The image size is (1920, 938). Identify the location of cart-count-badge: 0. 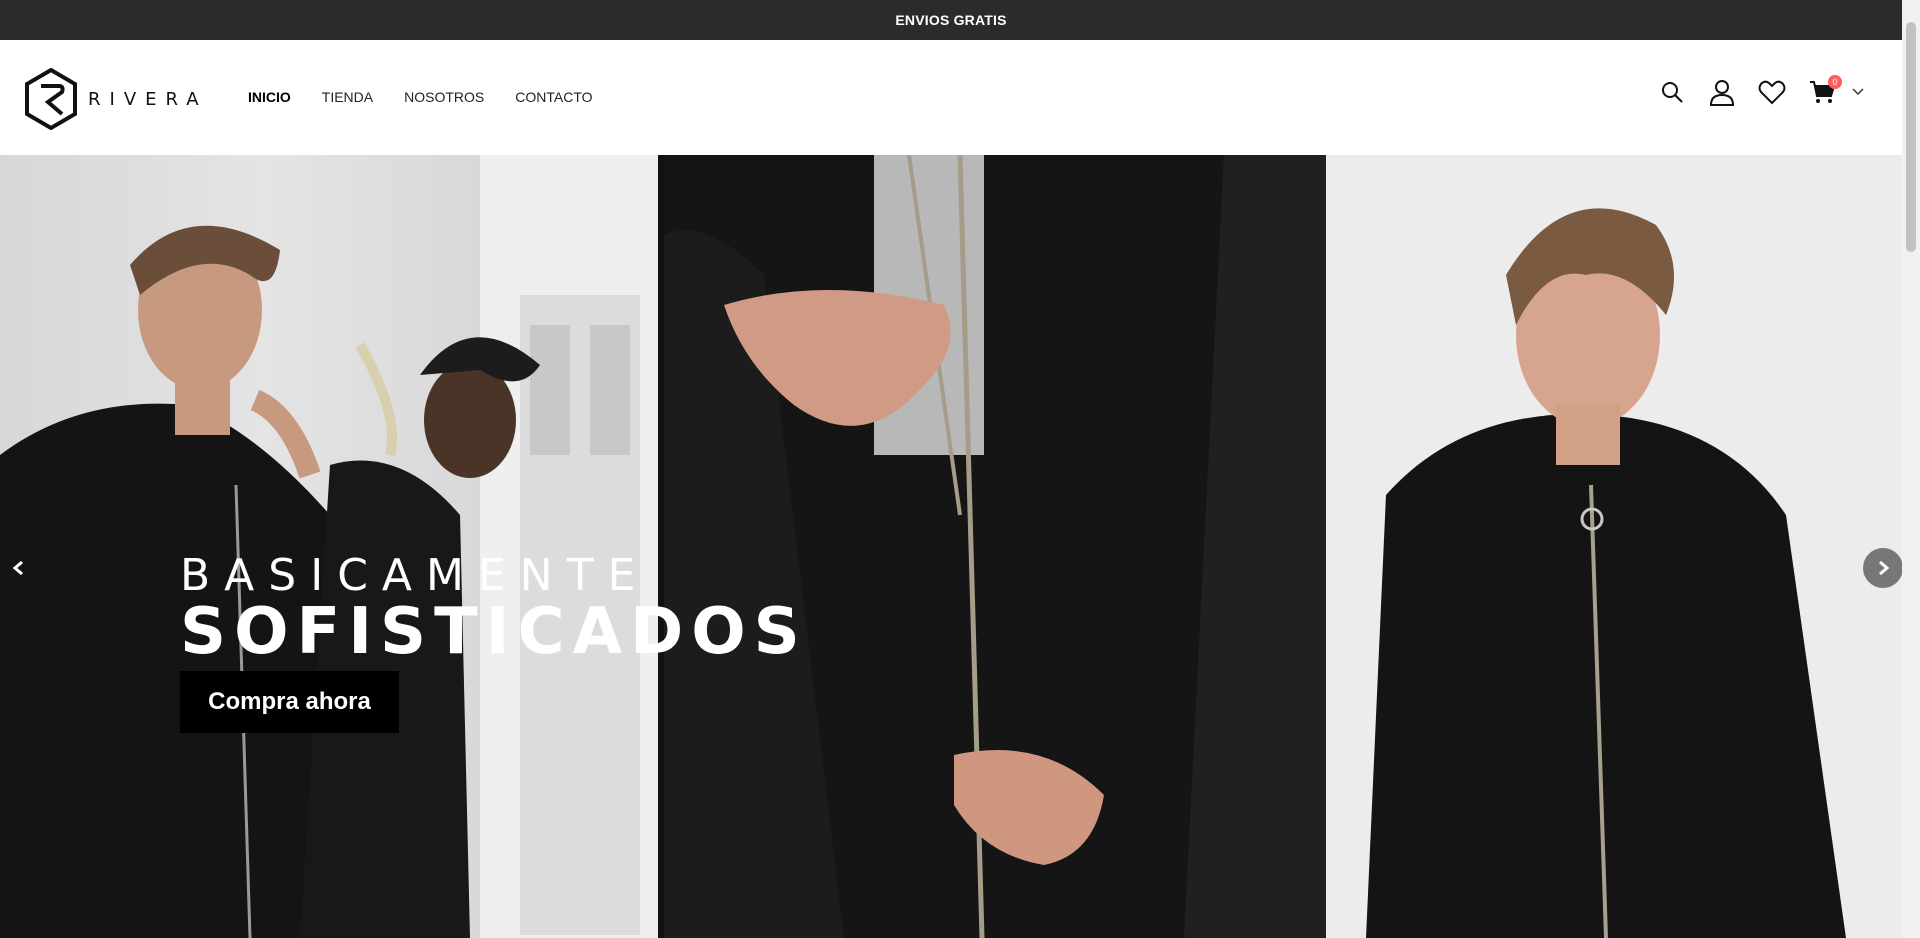
(1835, 82).